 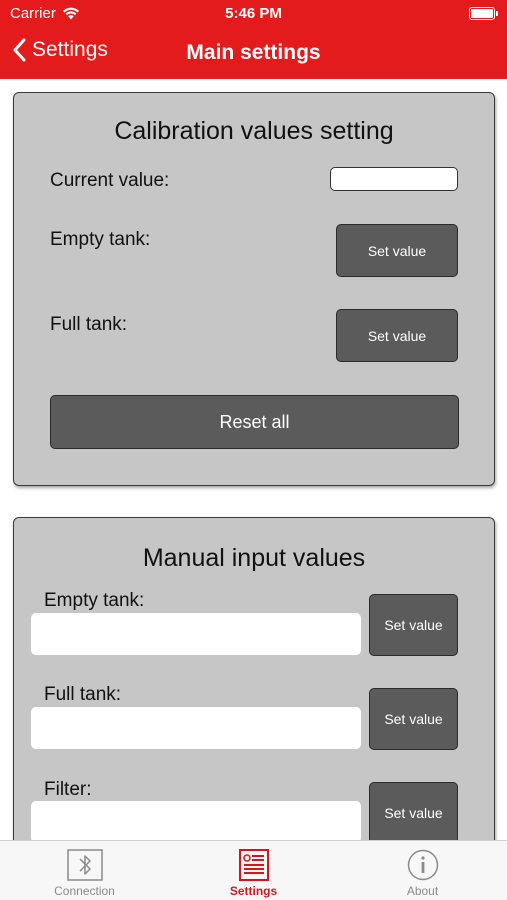 I want to click on manual-empty-tank-input, so click(x=196, y=634).